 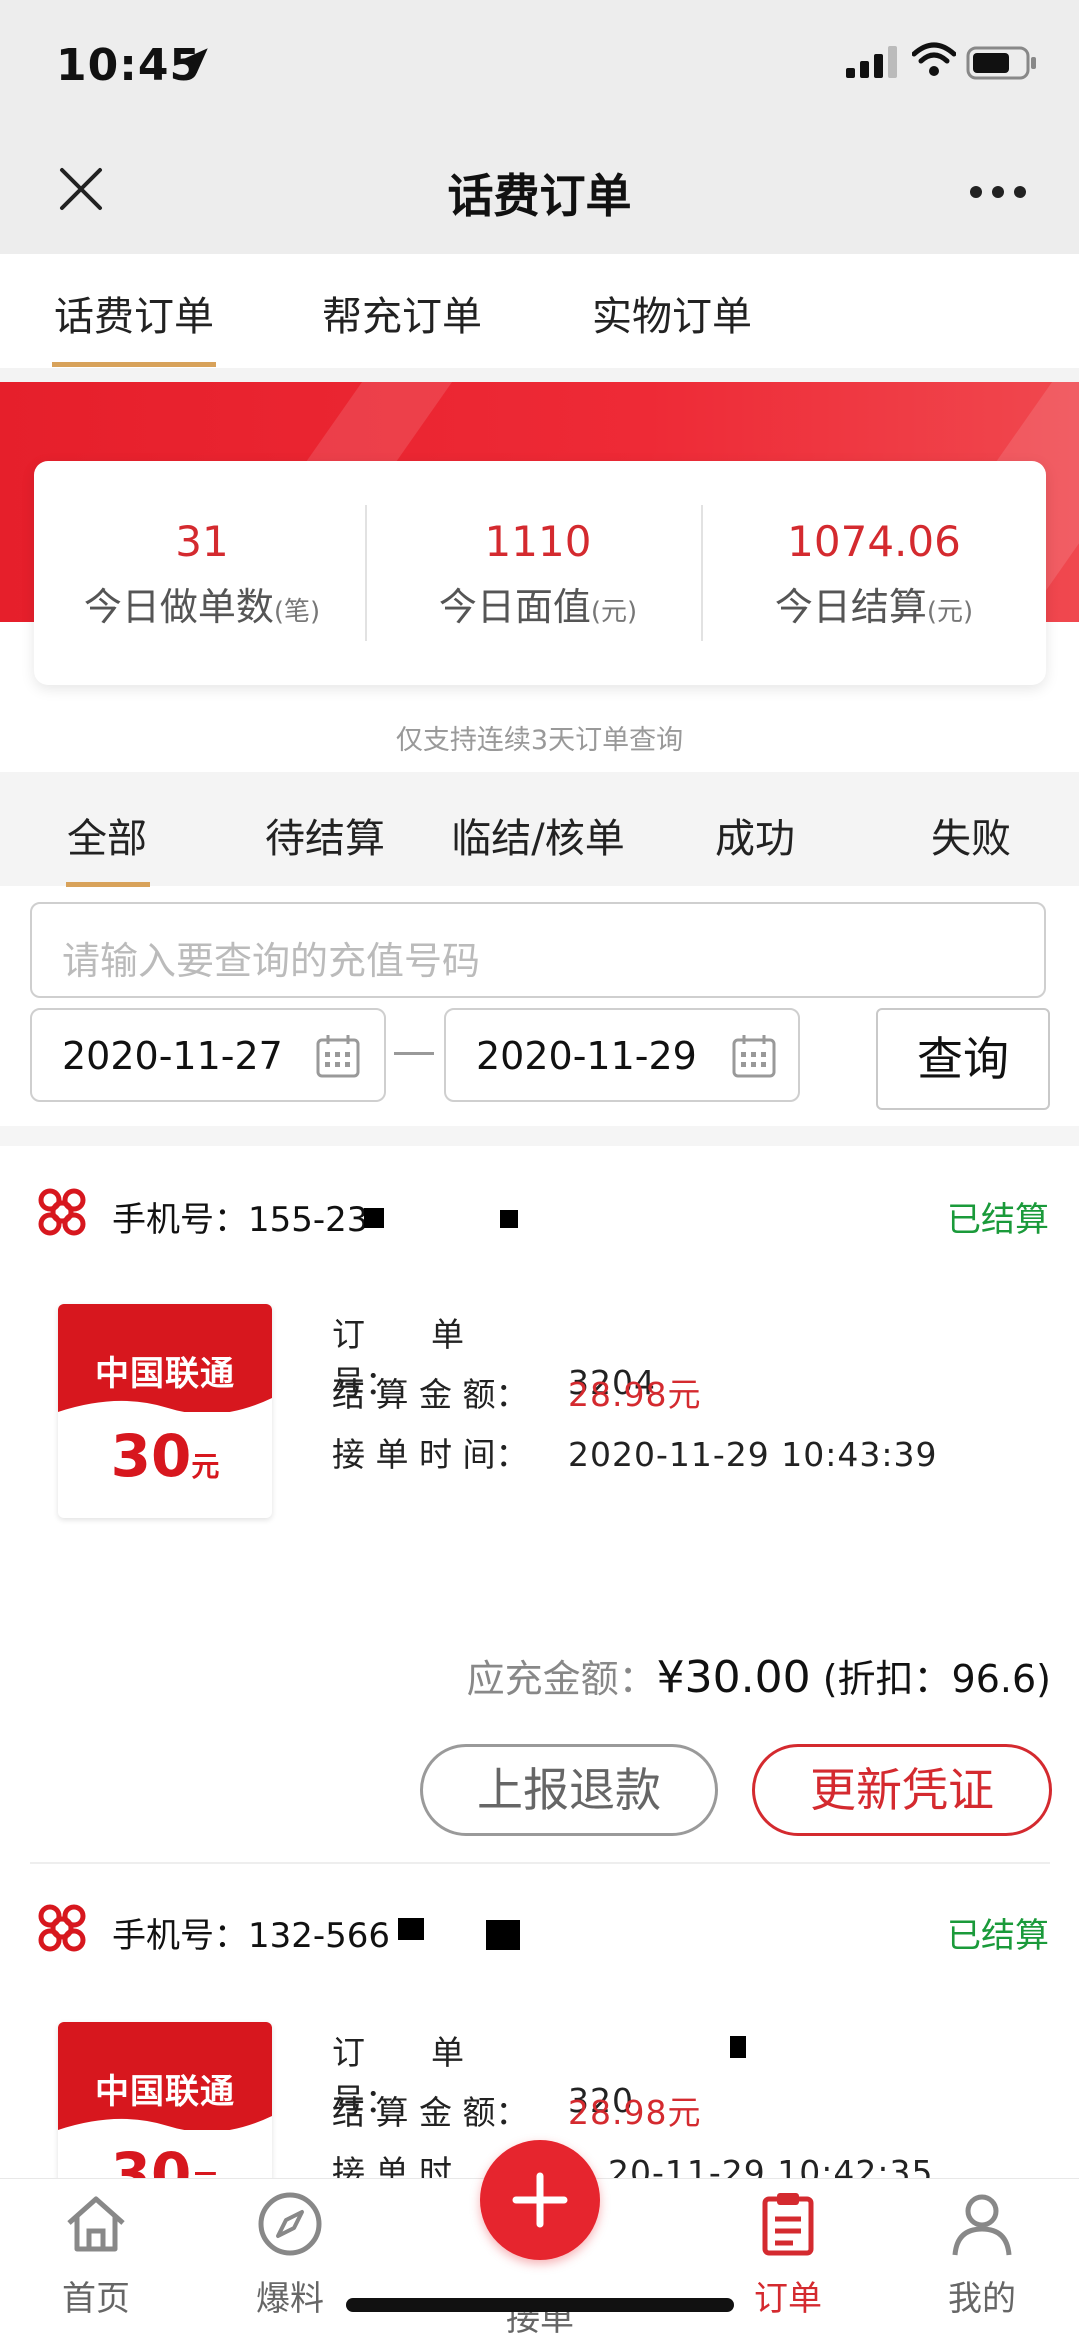 What do you see at coordinates (108, 884) in the screenshot?
I see `active-filter-underline` at bounding box center [108, 884].